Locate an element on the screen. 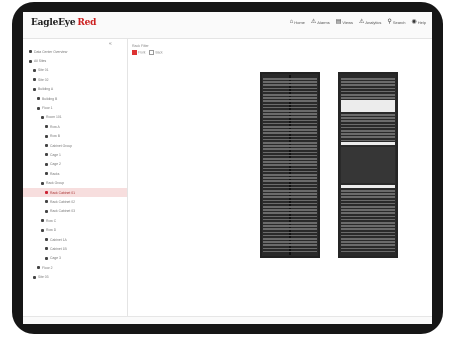  tree-item: Rack Group is located at coordinates (75, 182).